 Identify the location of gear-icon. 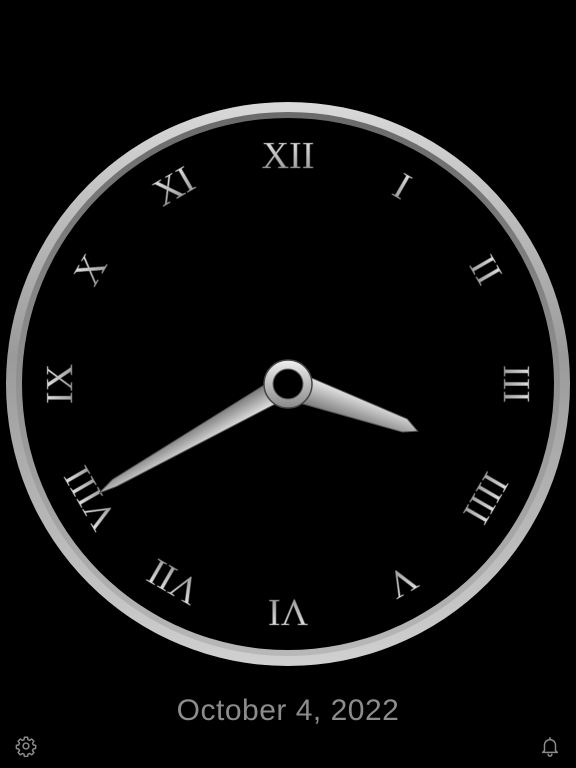
(26, 748).